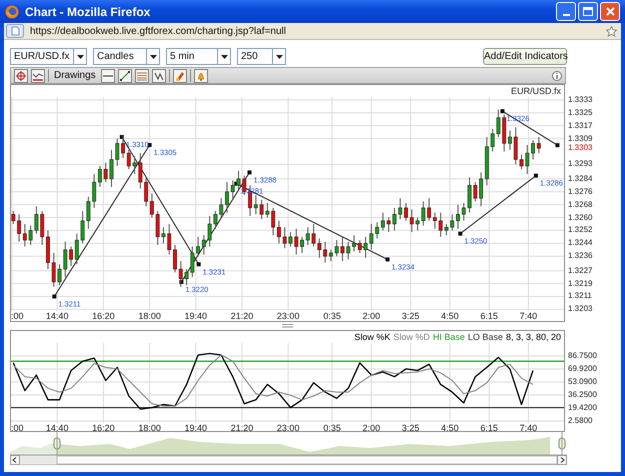 The width and height of the screenshot is (625, 476). Describe the element at coordinates (288, 448) in the screenshot. I see `navigator-drawing` at that location.